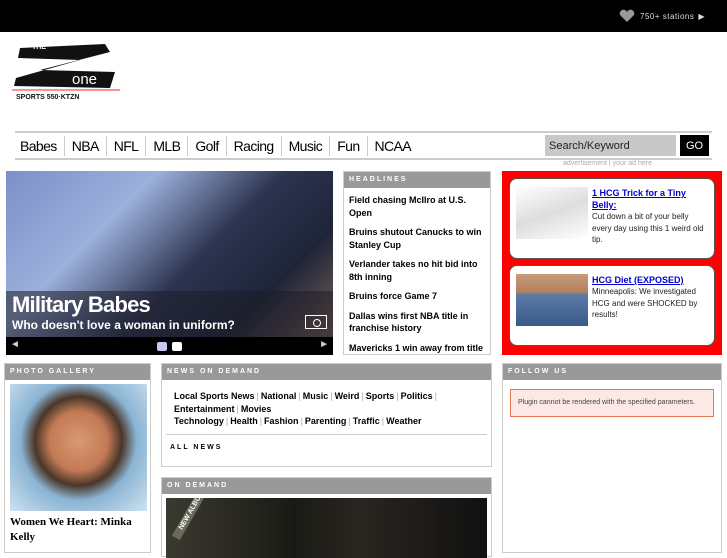 The height and width of the screenshot is (558, 727). Describe the element at coordinates (366, 421) in the screenshot. I see `news-category-link: Traffic` at that location.